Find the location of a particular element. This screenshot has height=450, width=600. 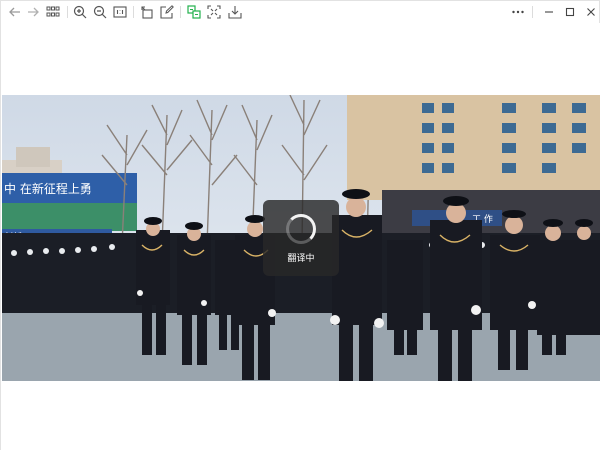

zoom-out-button is located at coordinates (100, 12).